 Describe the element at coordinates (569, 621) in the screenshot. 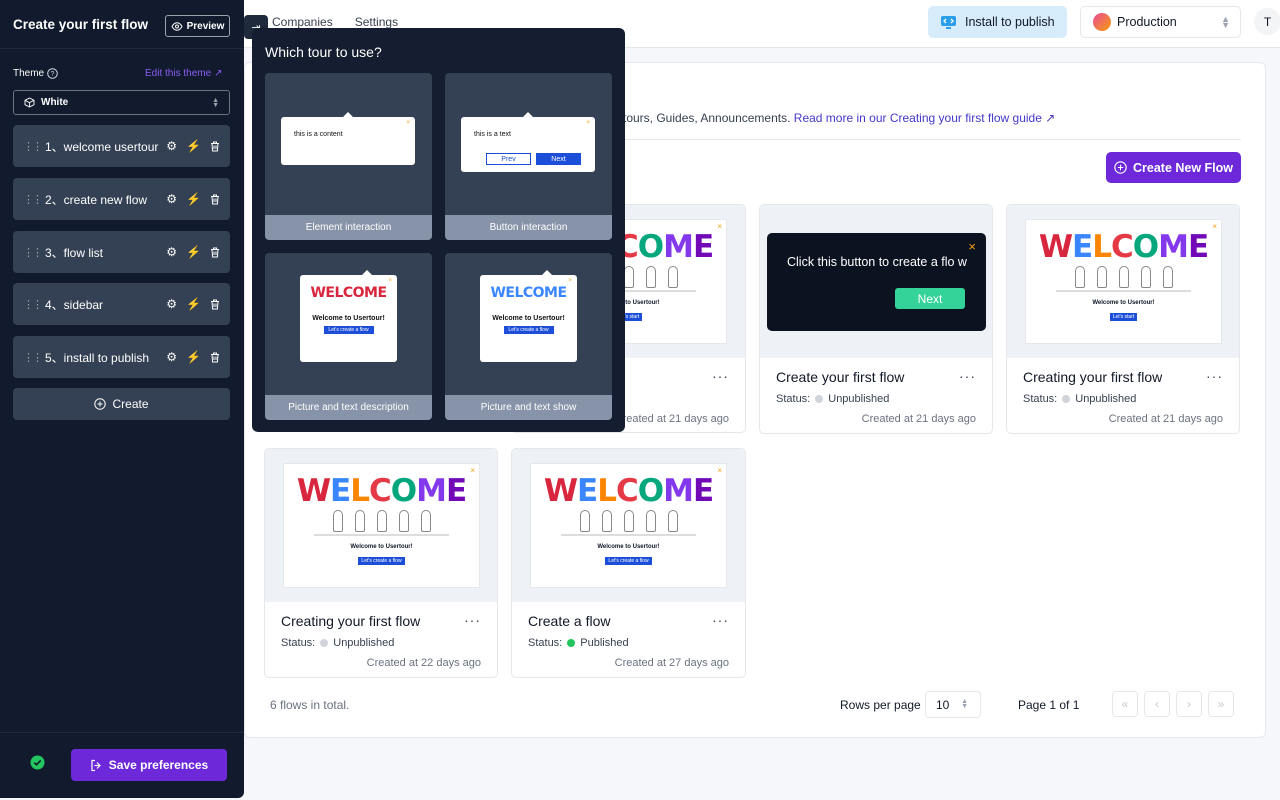

I see `flow-title: Create a flow` at that location.